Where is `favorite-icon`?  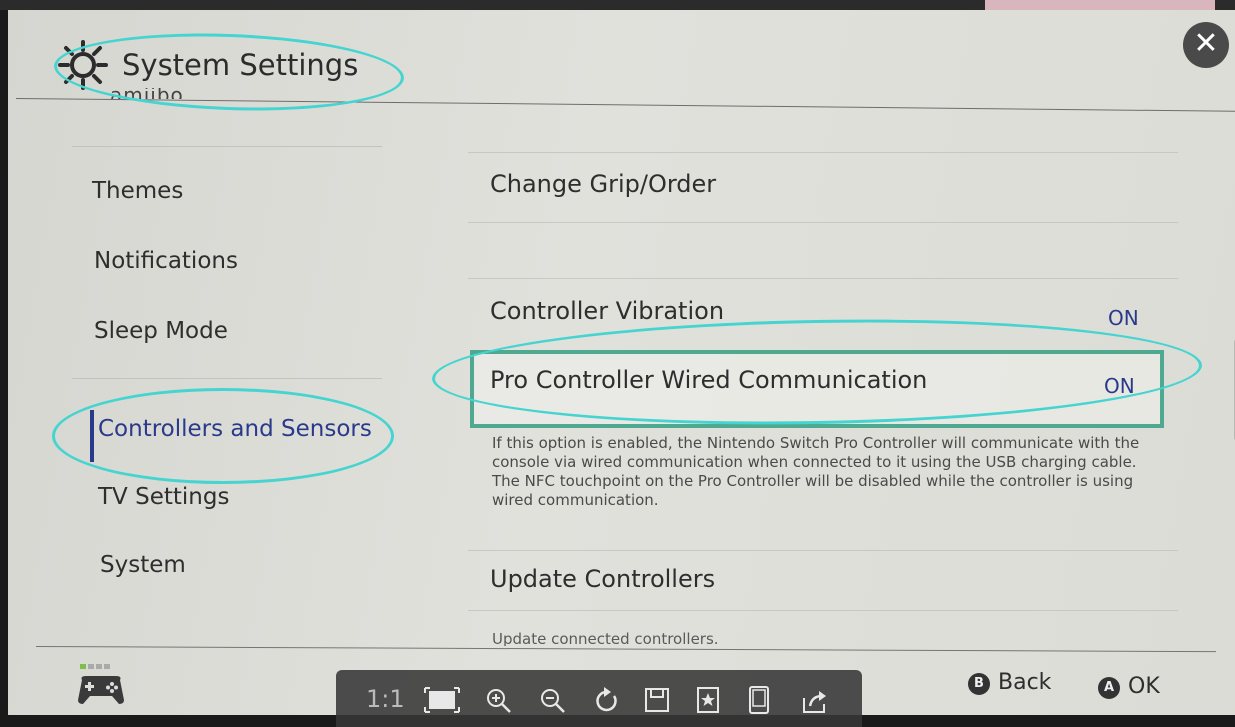 favorite-icon is located at coordinates (708, 700).